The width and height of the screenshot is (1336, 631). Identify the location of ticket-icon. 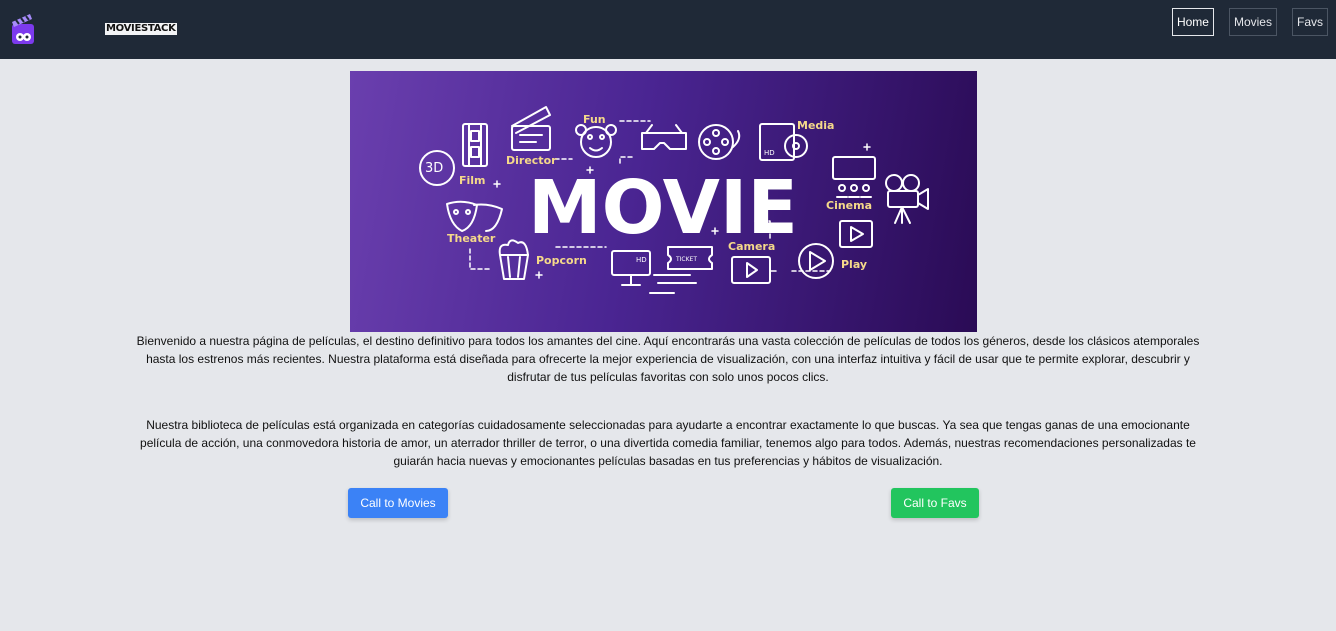
(681, 270).